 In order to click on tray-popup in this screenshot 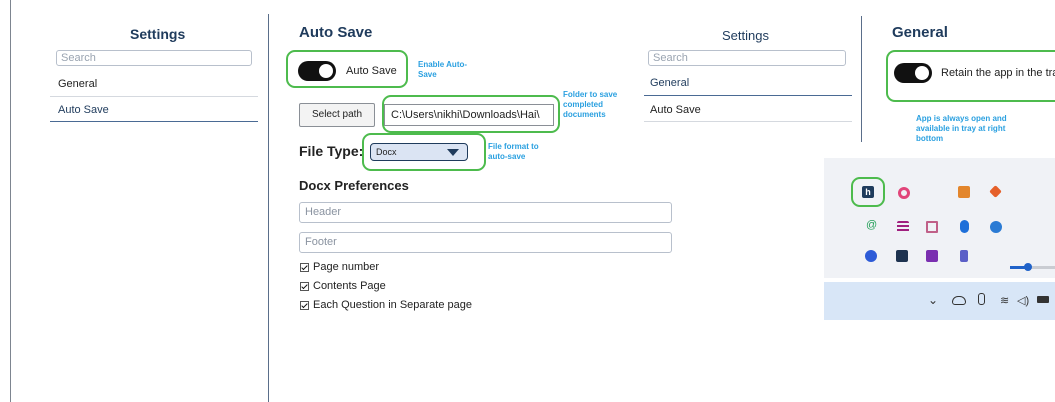, I will do `click(939, 218)`.